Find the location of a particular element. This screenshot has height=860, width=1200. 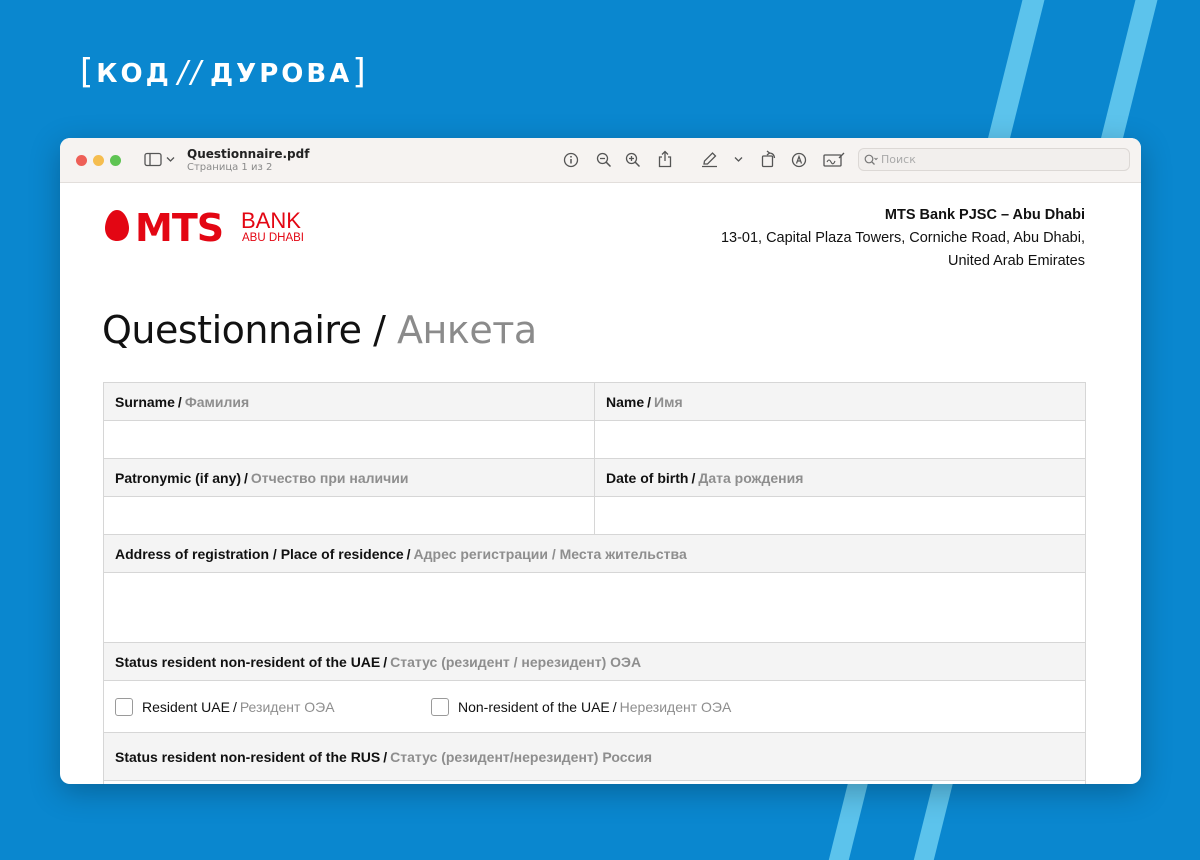

patronymic-input is located at coordinates (349, 515).